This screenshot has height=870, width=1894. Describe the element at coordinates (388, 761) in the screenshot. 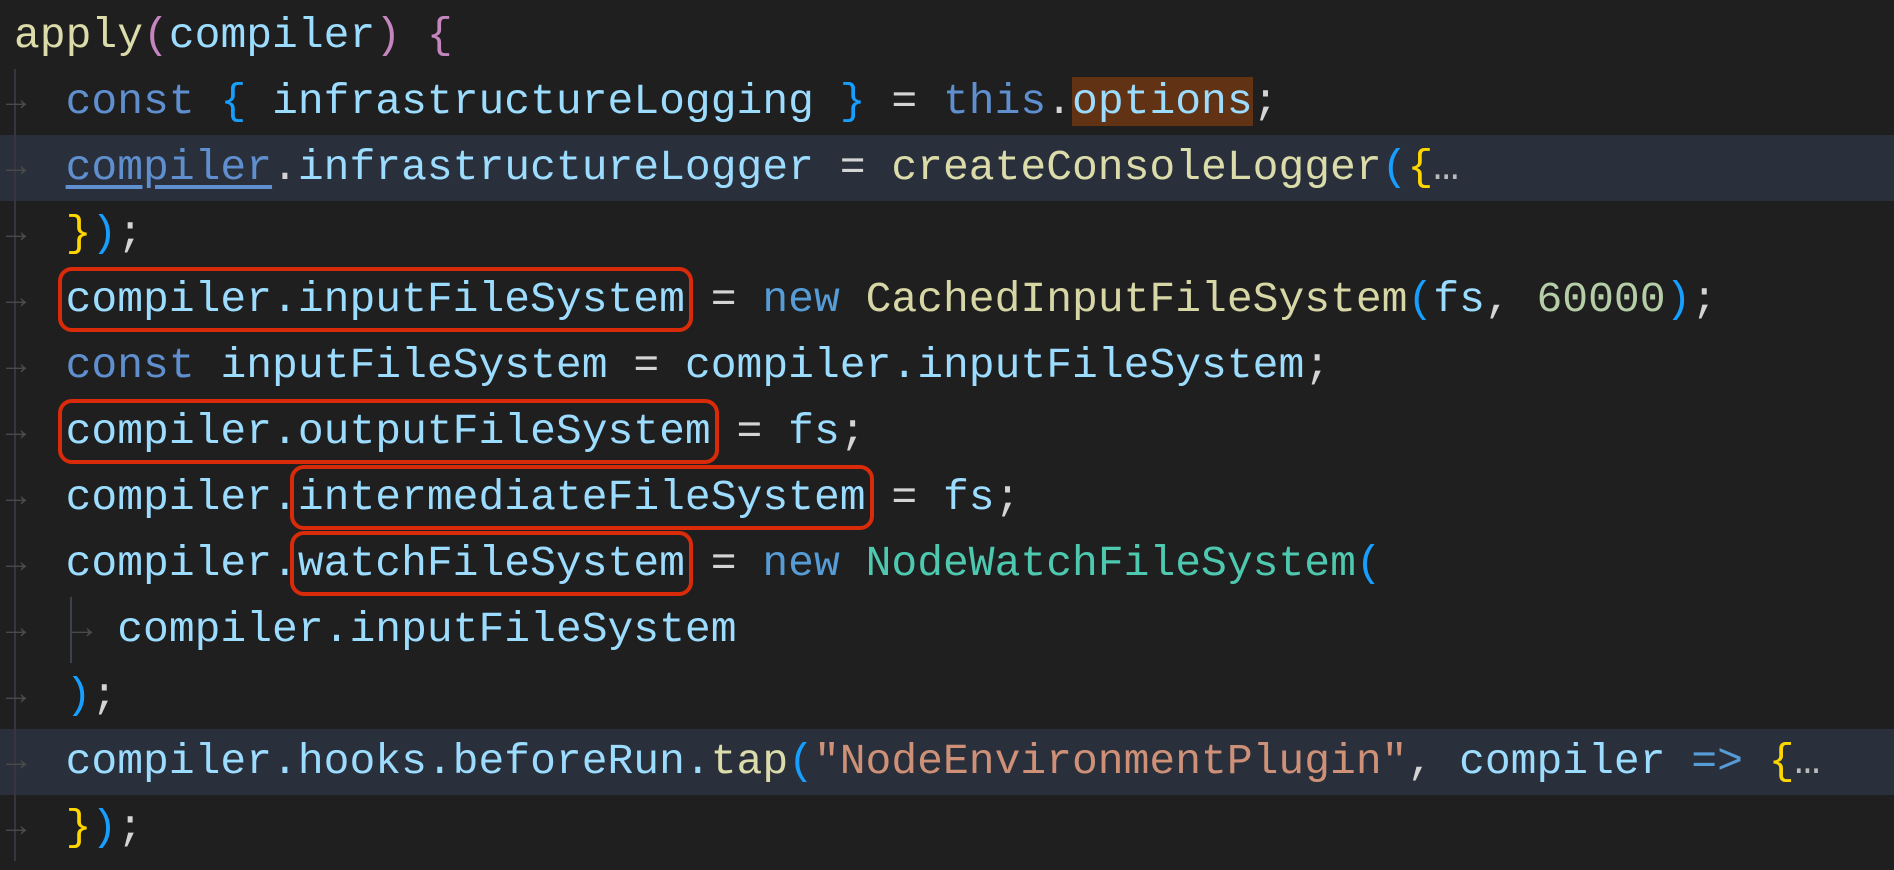

I see `code-token: compiler.hooks.beforeRun.` at that location.